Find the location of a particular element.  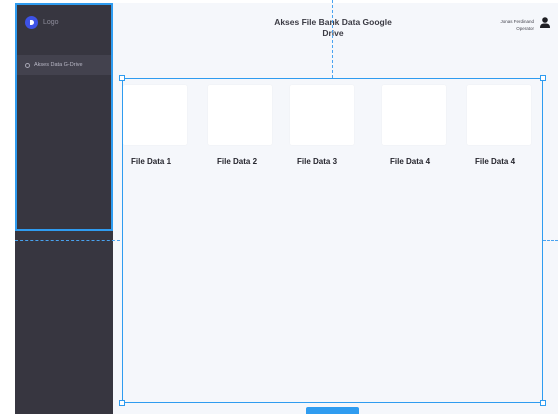

logo-mark-icon is located at coordinates (31, 22).